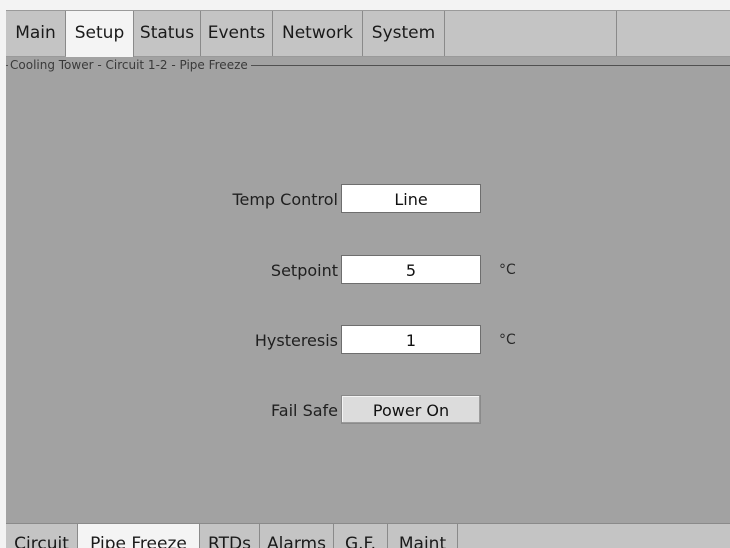 This screenshot has height=548, width=730. What do you see at coordinates (100, 34) in the screenshot?
I see `tab-setup: Setup` at bounding box center [100, 34].